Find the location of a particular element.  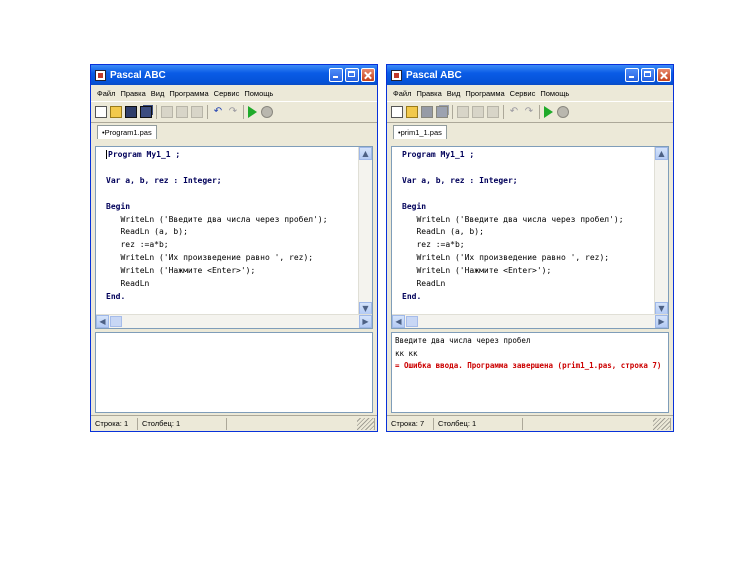

status-bar: Строка: 1 Столбец: 1 is located at coordinates (234, 423).